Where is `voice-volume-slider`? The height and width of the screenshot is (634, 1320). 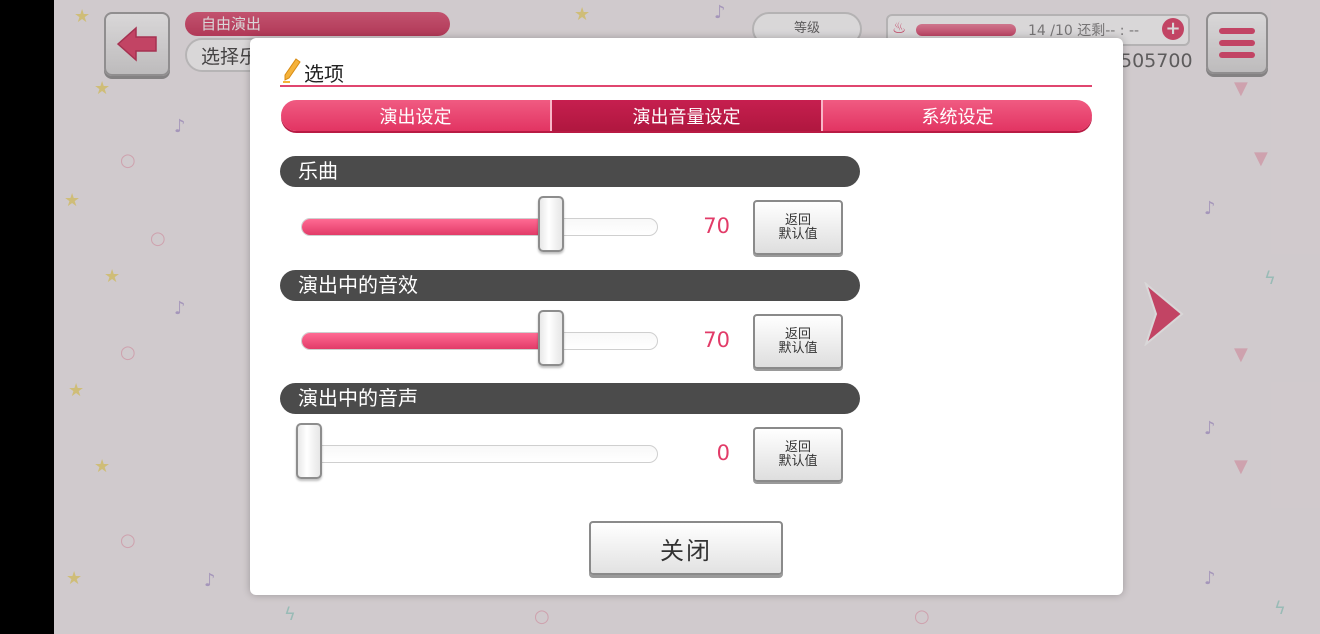
voice-volume-slider is located at coordinates (479, 454).